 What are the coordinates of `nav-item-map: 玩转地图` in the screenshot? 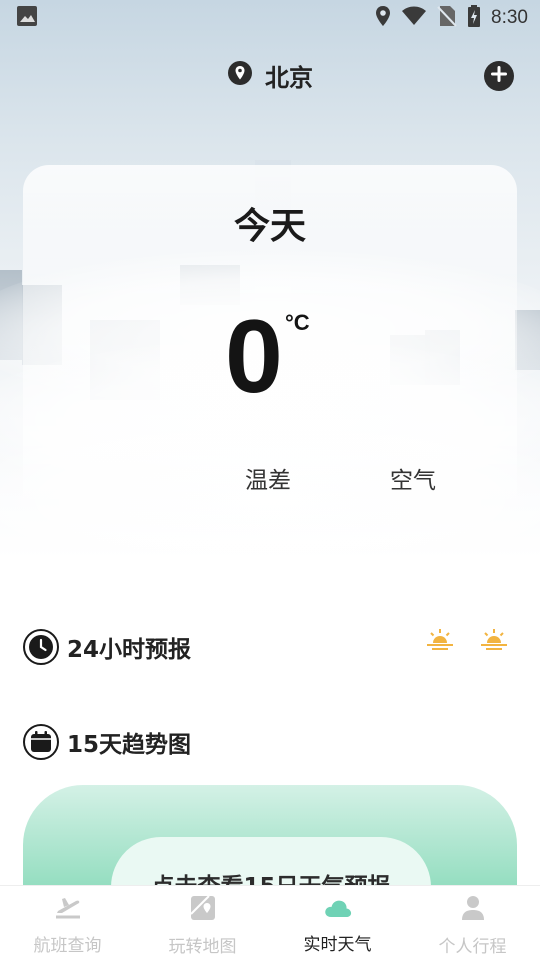 It's located at (202, 923).